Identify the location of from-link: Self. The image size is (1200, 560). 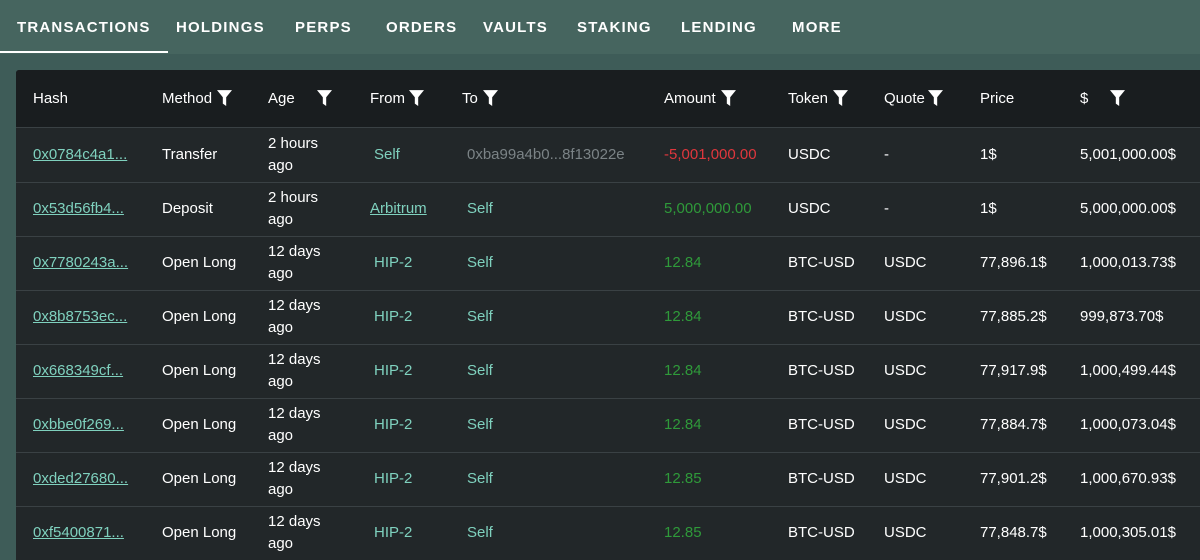
(387, 155).